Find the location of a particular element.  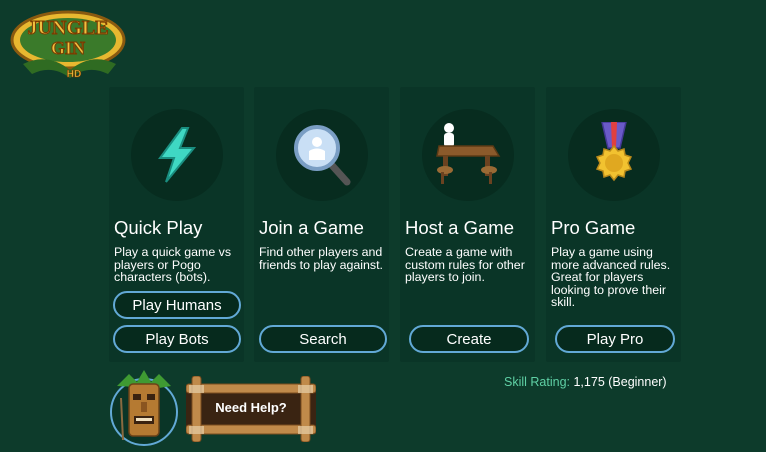

pro-game-icon-circle is located at coordinates (614, 155).